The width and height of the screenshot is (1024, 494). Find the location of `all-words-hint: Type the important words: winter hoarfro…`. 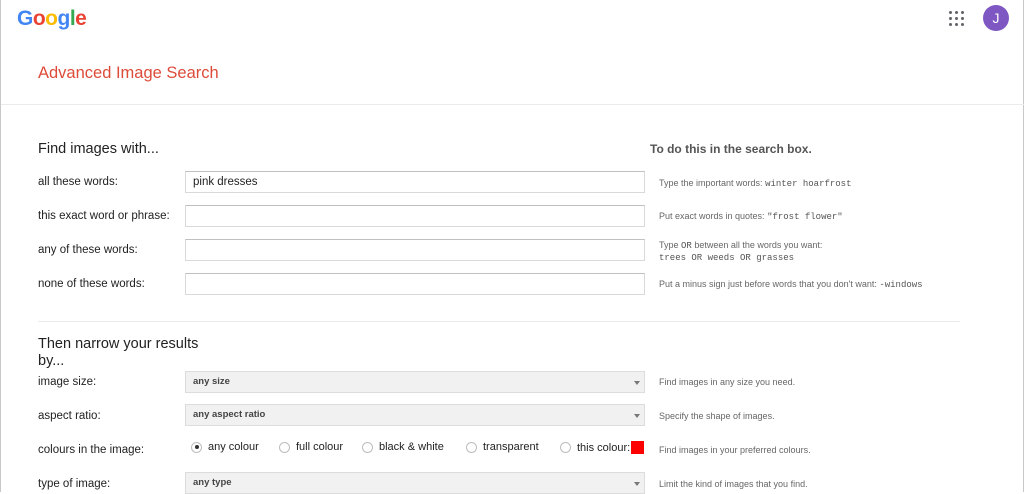

all-words-hint: Type the important words: winter hoarfro… is located at coordinates (755, 183).